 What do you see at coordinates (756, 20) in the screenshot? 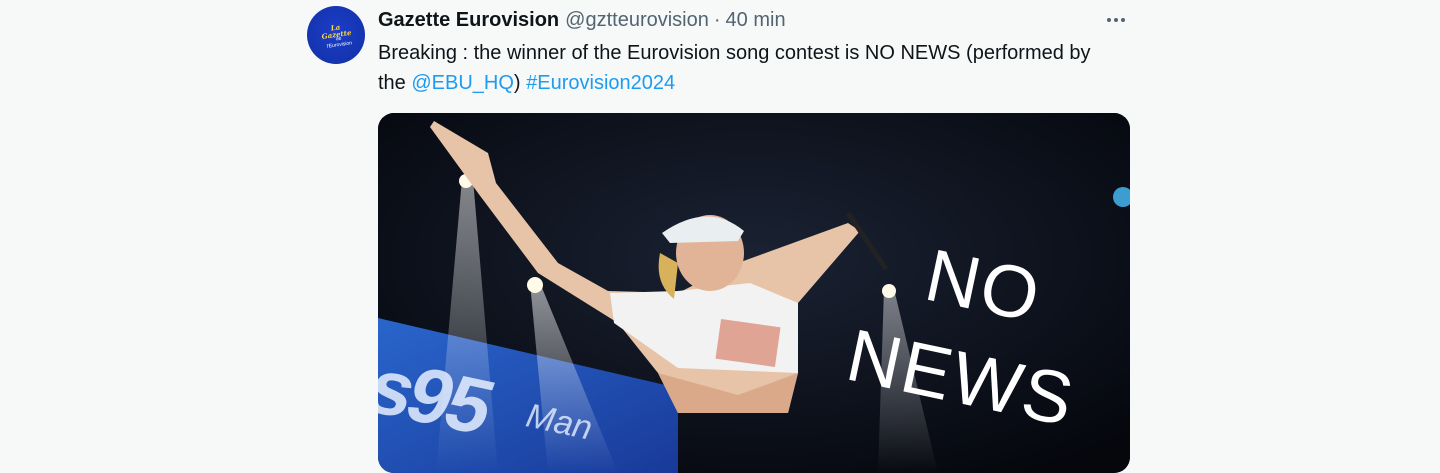
I see `timestamp: 40 min` at bounding box center [756, 20].